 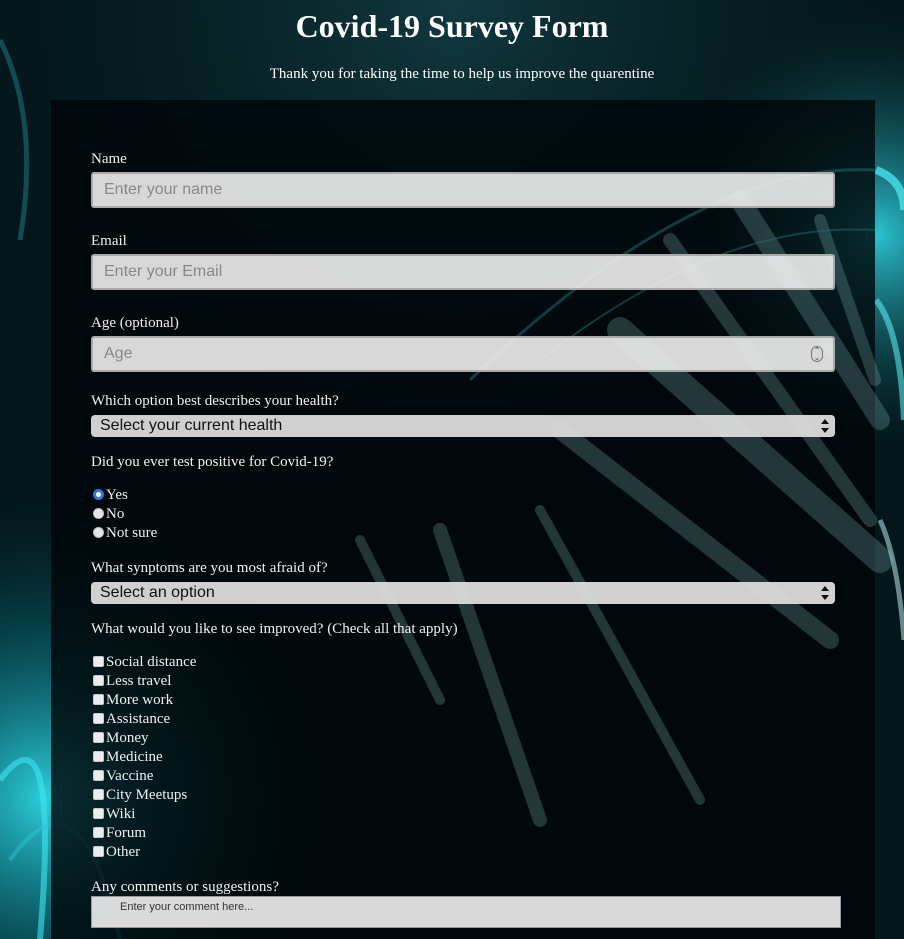 I want to click on name-label: Name, so click(x=109, y=159).